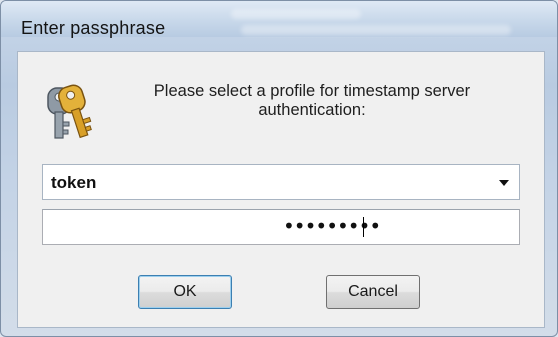  I want to click on window-title: Enter passphrase, so click(93, 28).